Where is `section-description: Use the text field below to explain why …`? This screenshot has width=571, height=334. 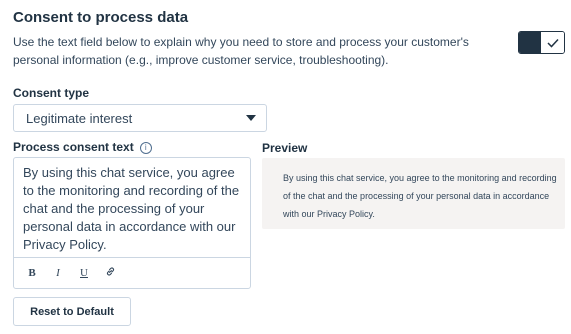 section-description: Use the text field below to explain why … is located at coordinates (241, 51).